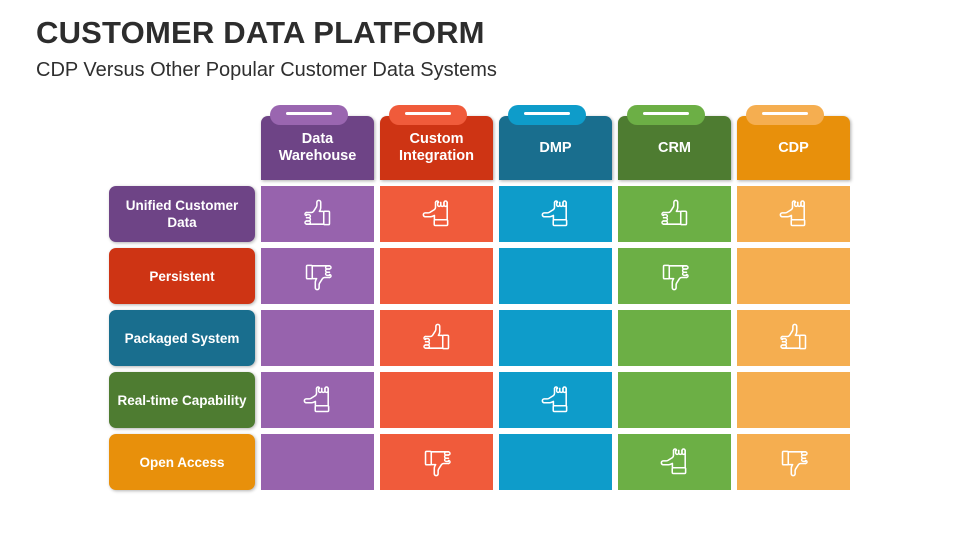 The height and width of the screenshot is (540, 960). I want to click on row-header-open-access: Open Access, so click(182, 462).